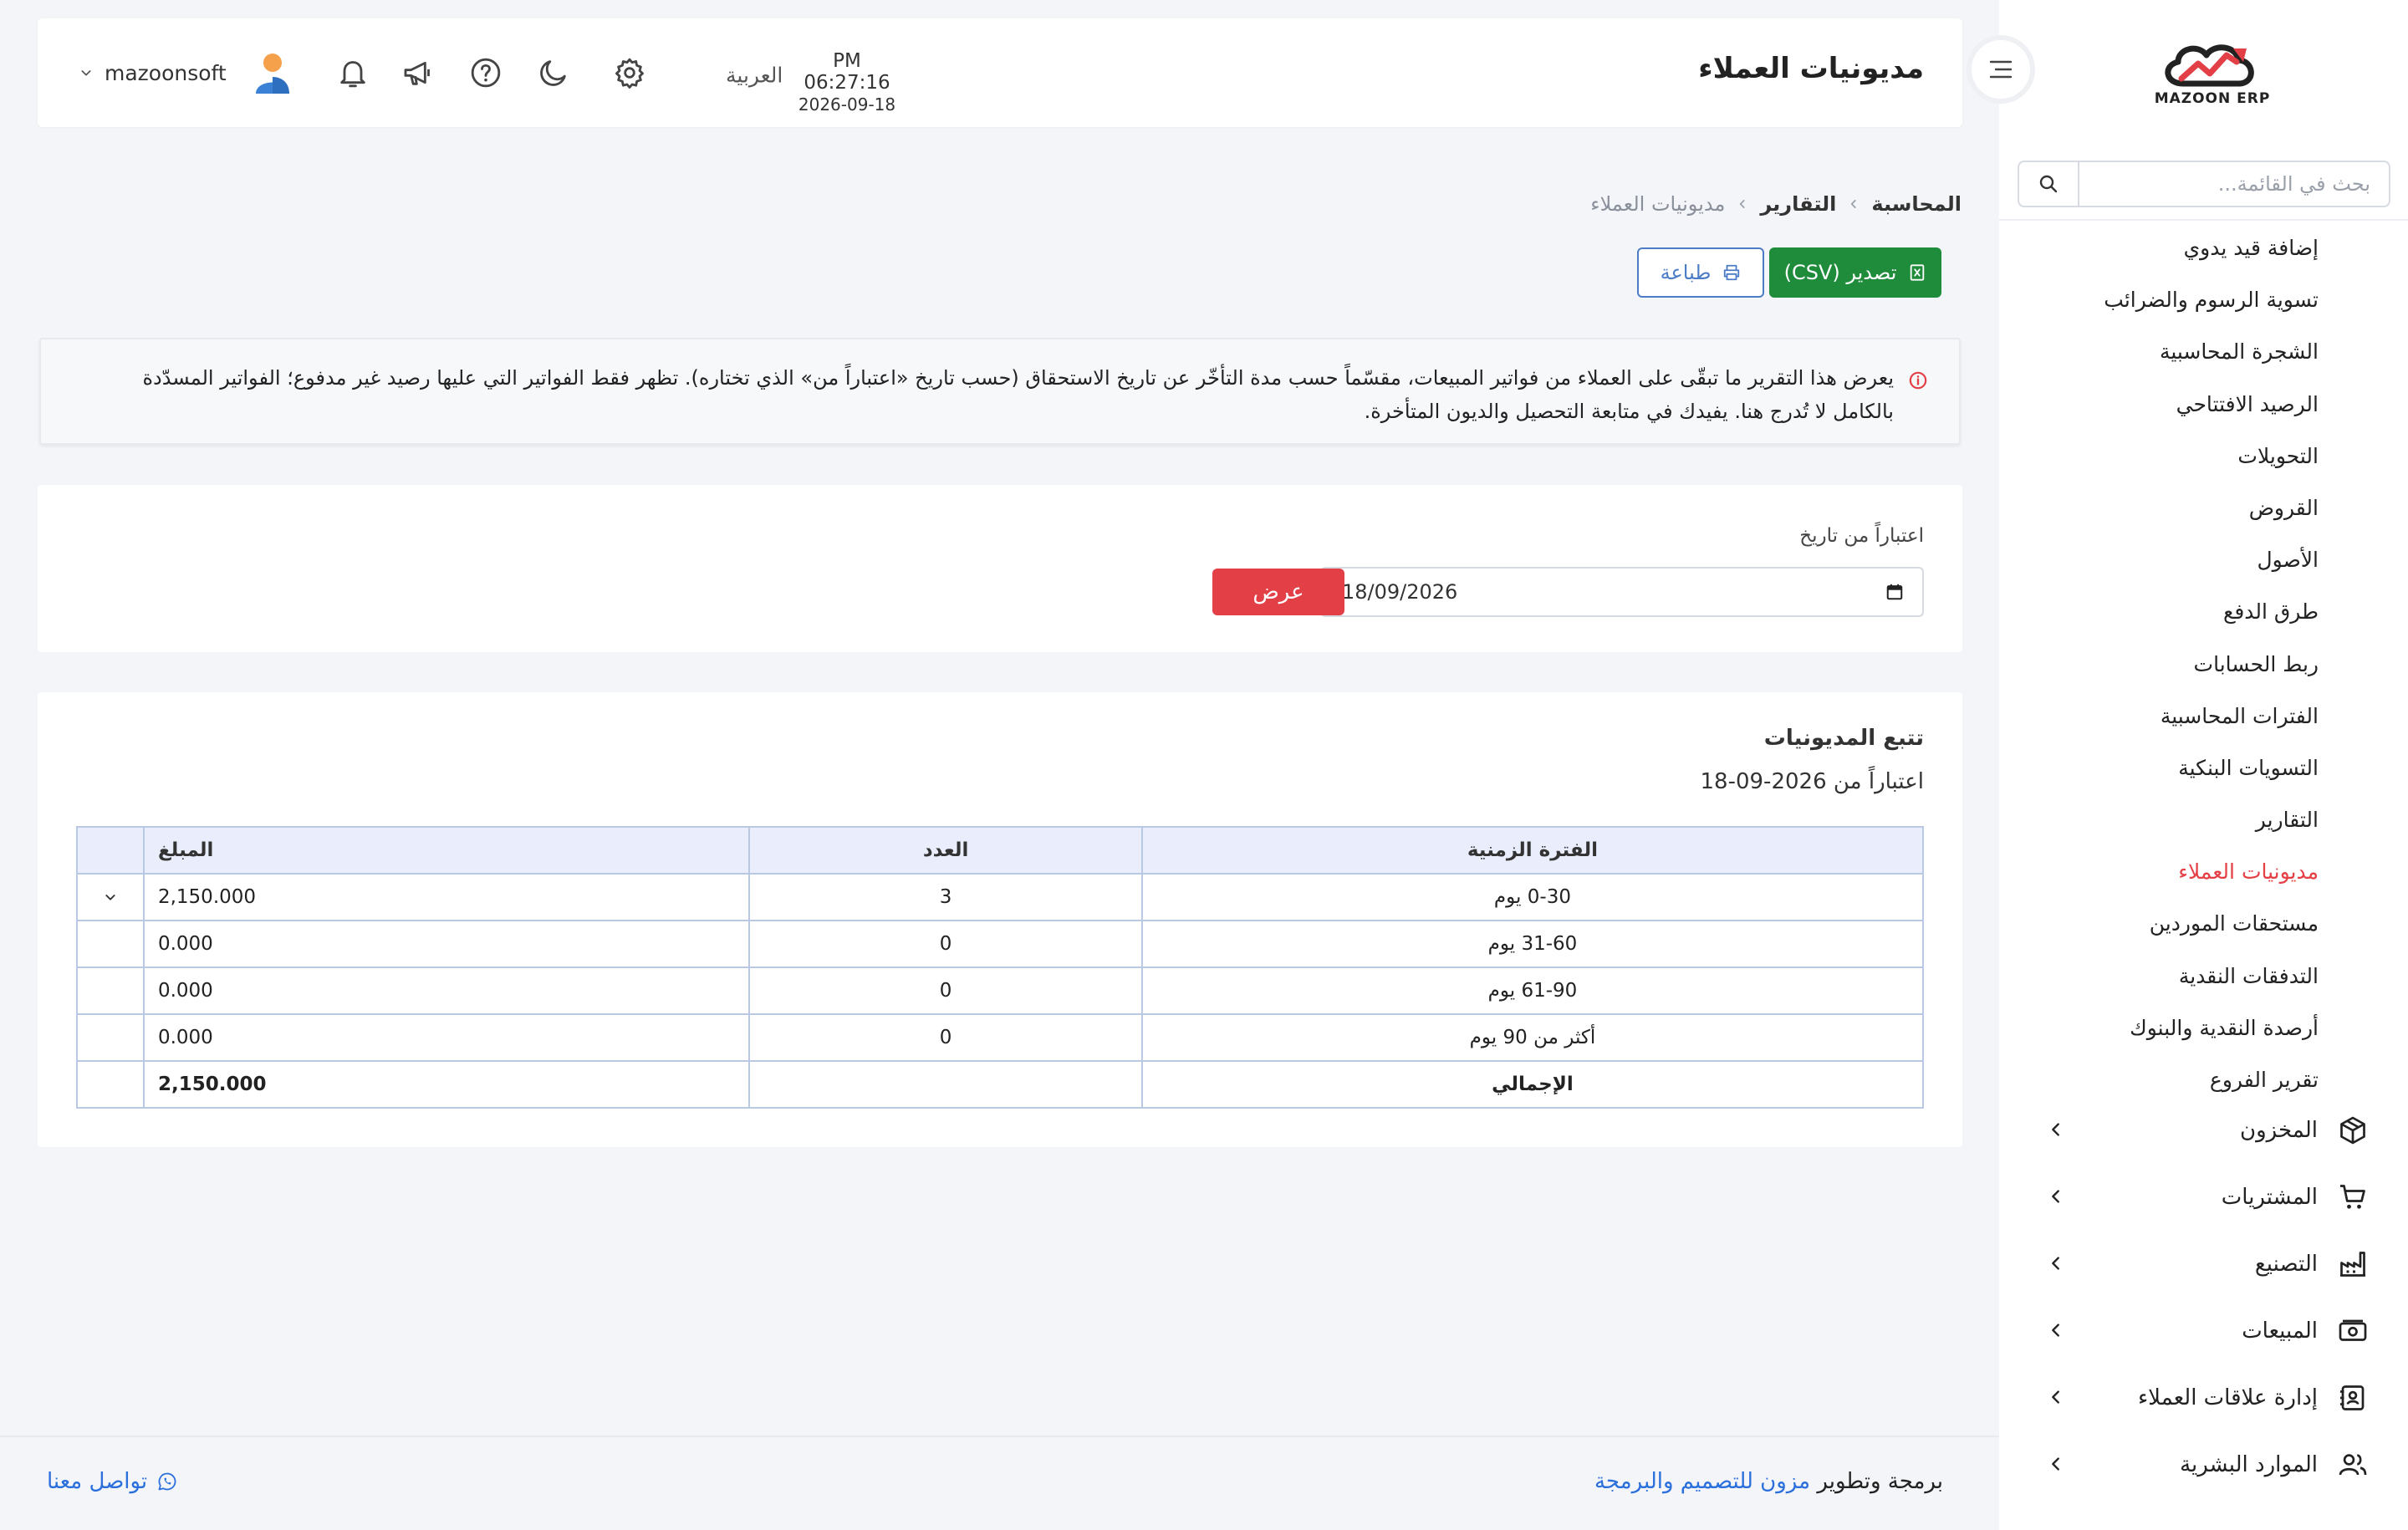 The width and height of the screenshot is (2408, 1530). Describe the element at coordinates (167, 1481) in the screenshot. I see `whatsapp-icon` at that location.